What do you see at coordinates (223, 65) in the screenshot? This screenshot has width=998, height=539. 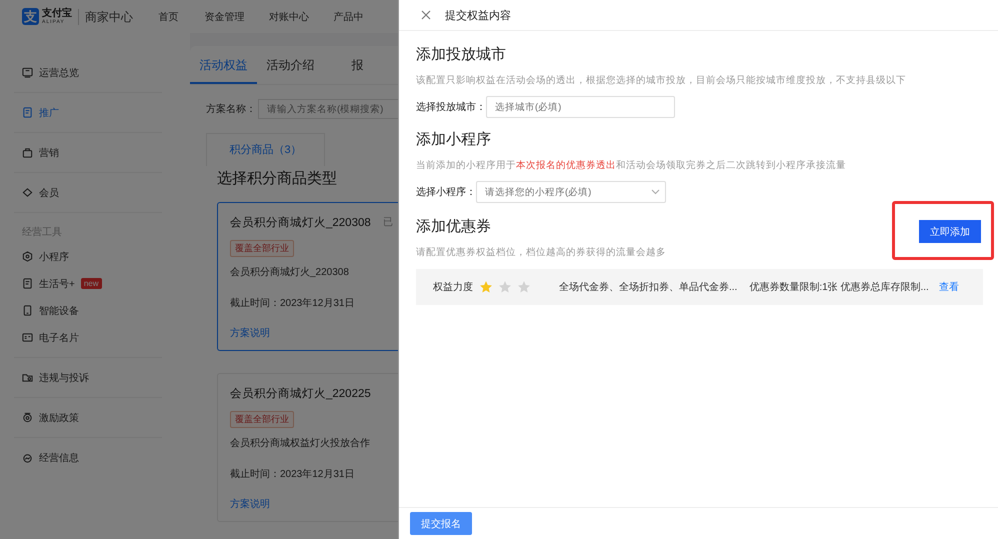 I see `tab: 活动权益` at bounding box center [223, 65].